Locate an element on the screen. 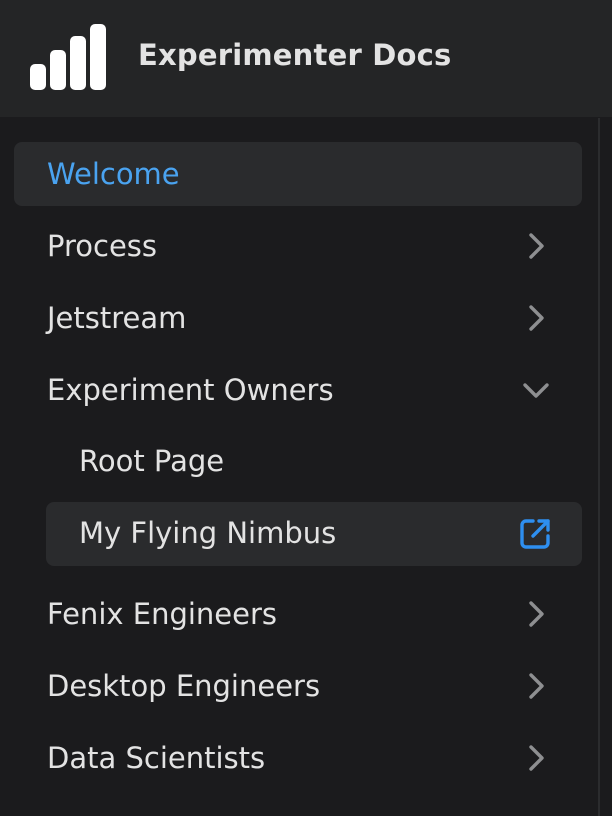 Image resolution: width=612 pixels, height=816 pixels. chevron-down-icon is located at coordinates (536, 390).